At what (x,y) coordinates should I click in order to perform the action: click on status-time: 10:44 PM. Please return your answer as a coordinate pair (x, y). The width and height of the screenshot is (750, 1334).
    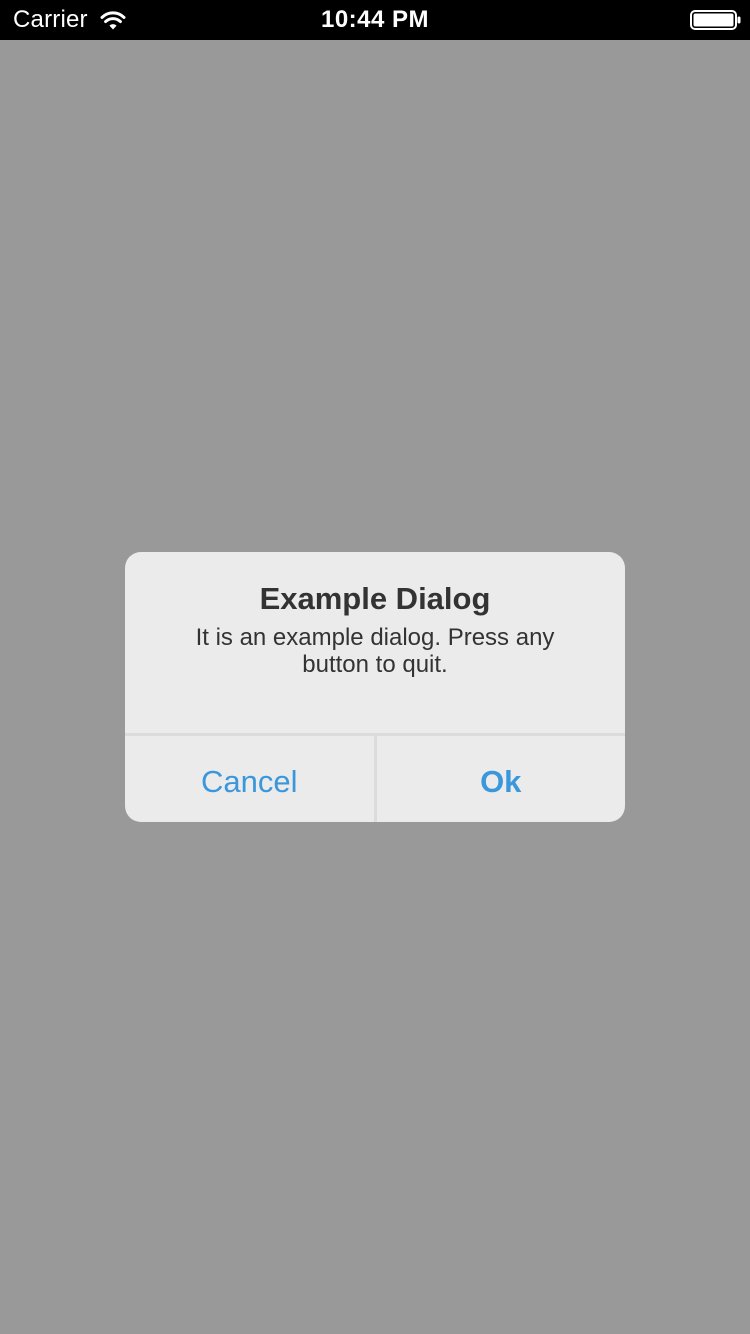
    Looking at the image, I should click on (375, 19).